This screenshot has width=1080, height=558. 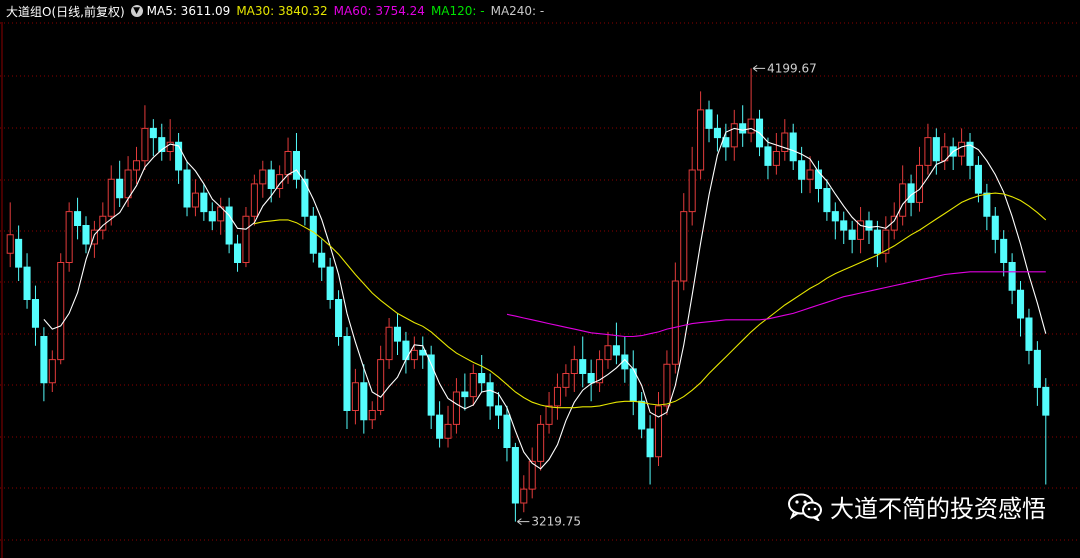 I want to click on toggle-icon: ▼, so click(x=136, y=11).